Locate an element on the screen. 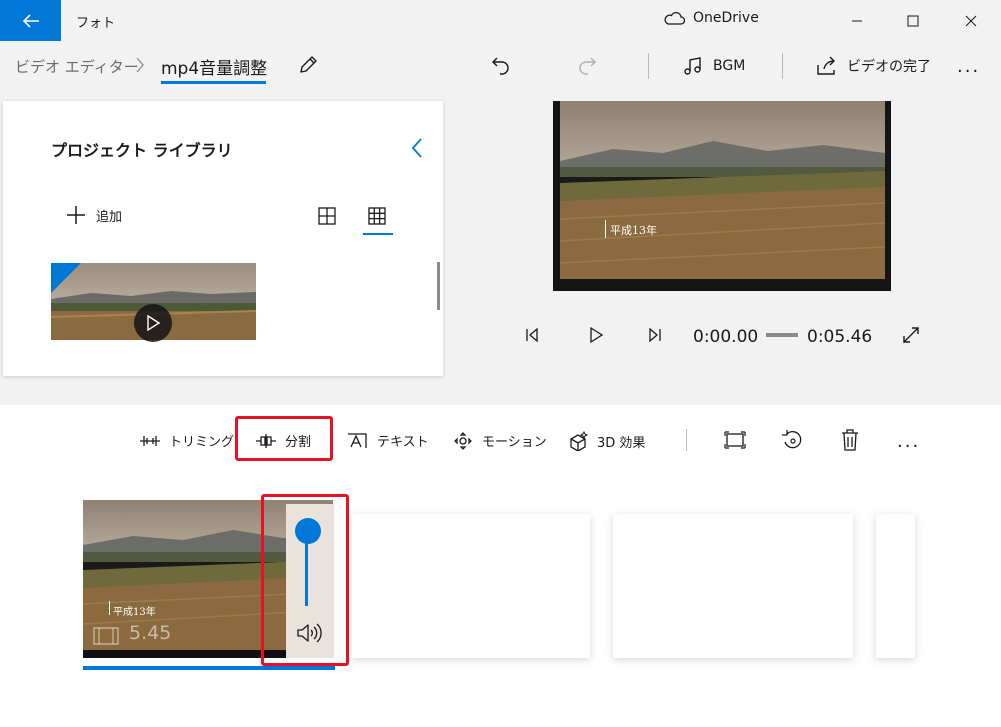 This screenshot has width=1001, height=727. trim-button: トリミング is located at coordinates (186, 440).